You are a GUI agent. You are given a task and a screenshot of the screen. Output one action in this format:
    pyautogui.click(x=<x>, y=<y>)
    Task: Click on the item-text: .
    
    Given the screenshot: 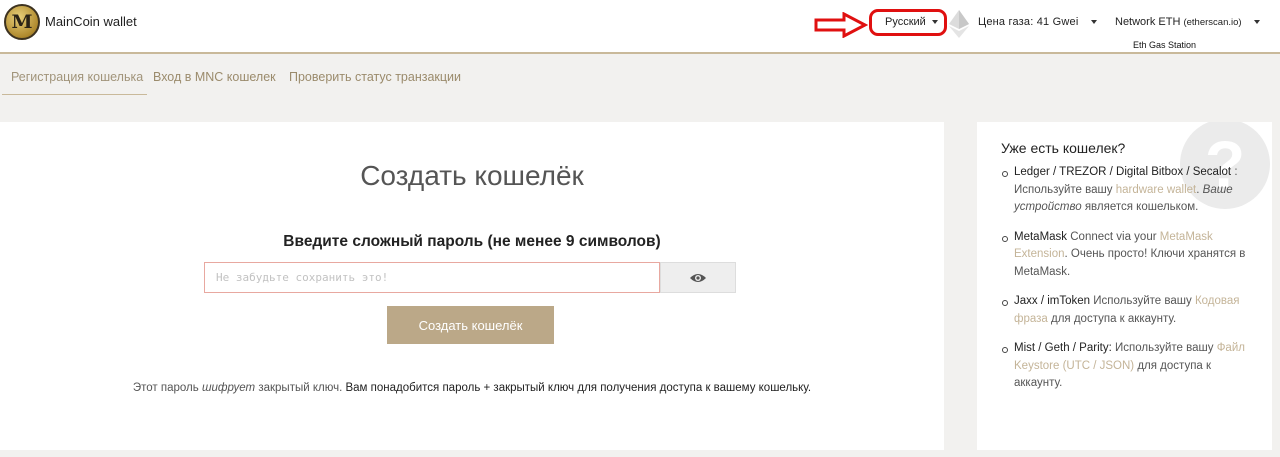 What is the action you would take?
    pyautogui.click(x=1198, y=189)
    